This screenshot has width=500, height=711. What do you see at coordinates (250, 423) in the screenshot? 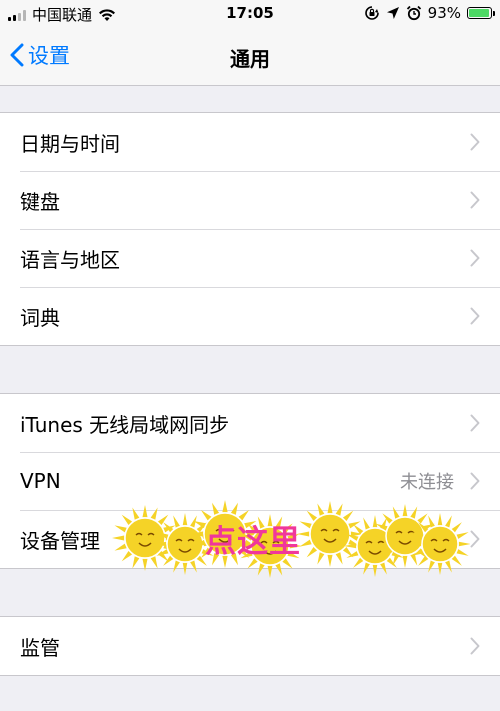
I see `row-itunes-wifi-sync: iTunes 无线局域网同步` at bounding box center [250, 423].